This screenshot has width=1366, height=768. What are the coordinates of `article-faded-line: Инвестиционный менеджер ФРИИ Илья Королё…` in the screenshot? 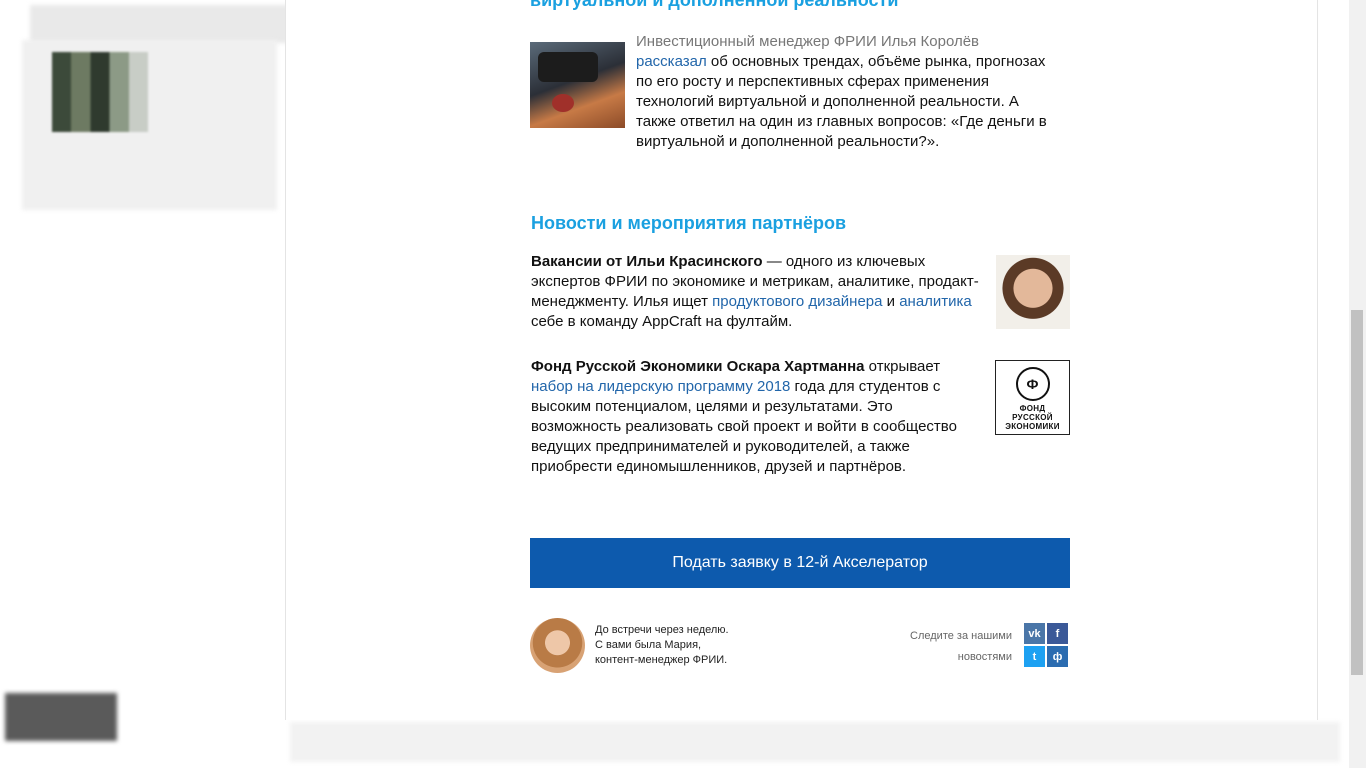 It's located at (808, 41).